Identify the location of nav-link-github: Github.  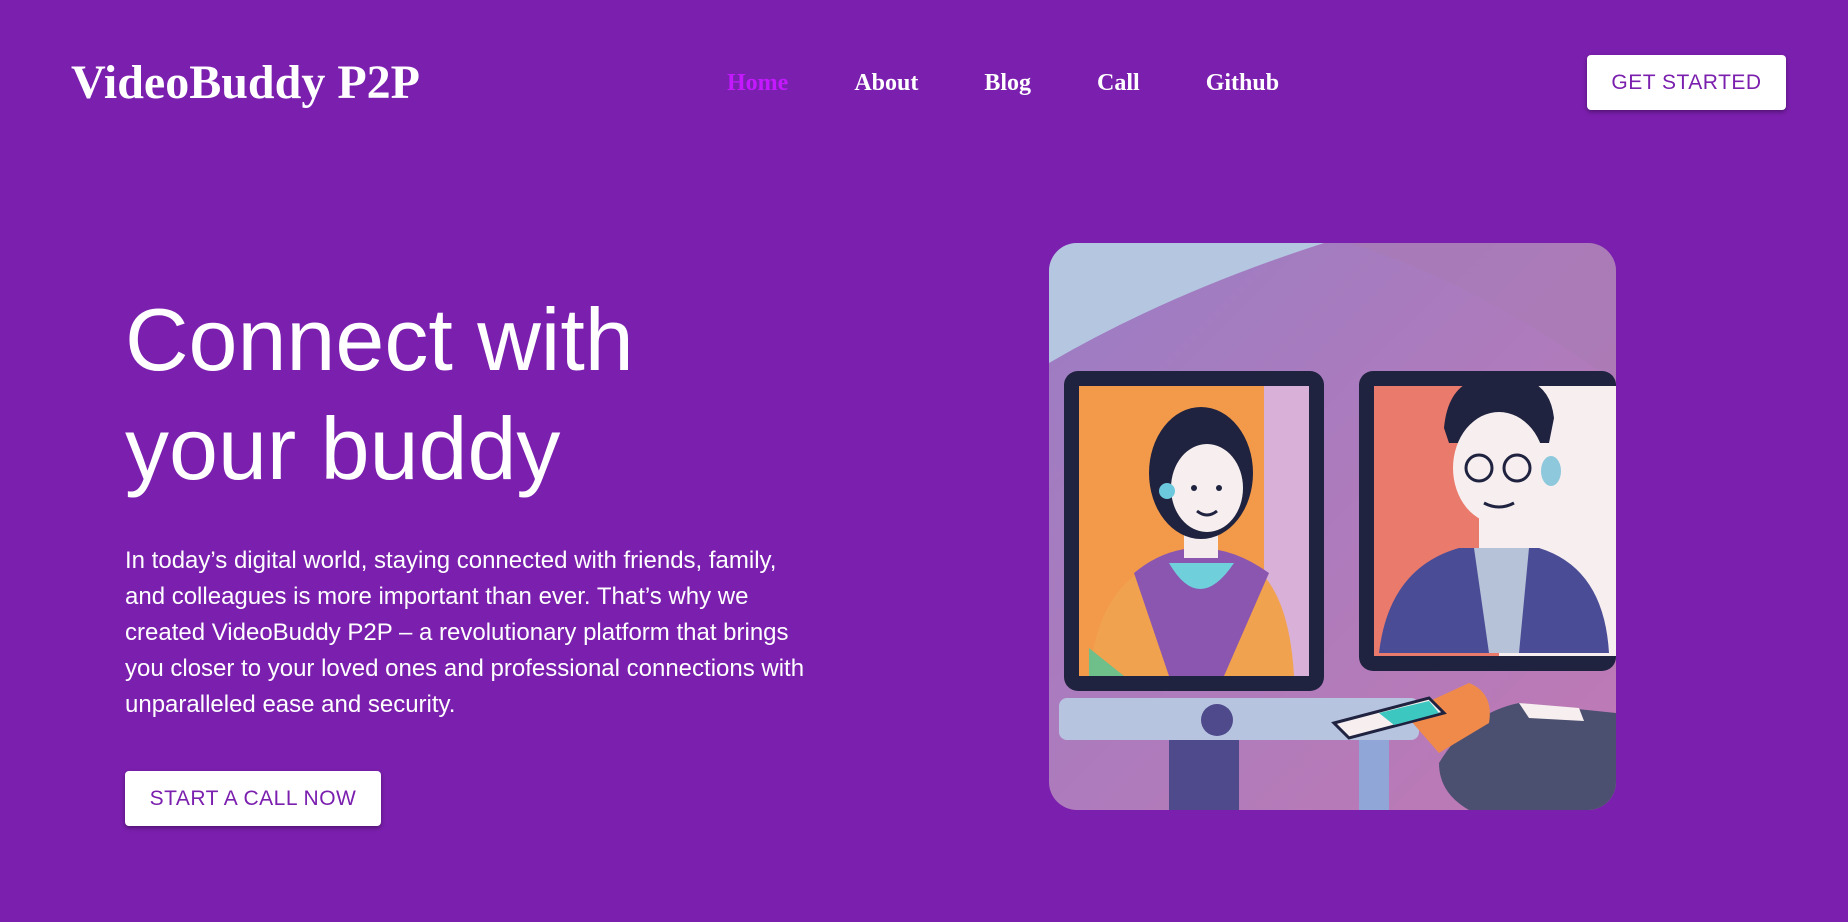
(1242, 83).